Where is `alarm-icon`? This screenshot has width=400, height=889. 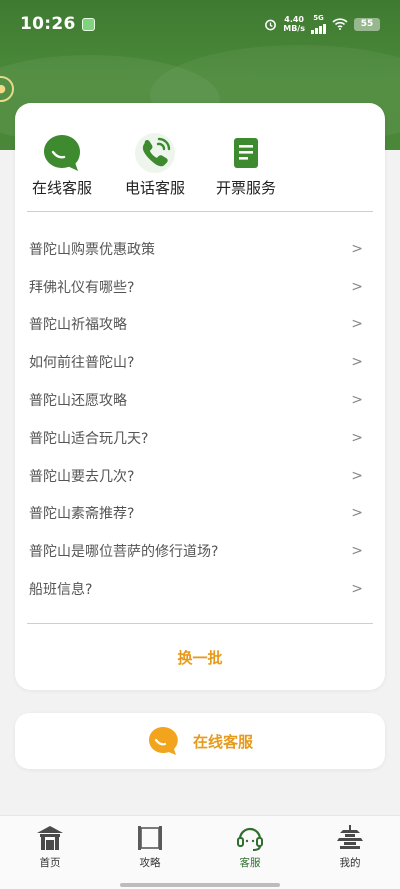 alarm-icon is located at coordinates (271, 24).